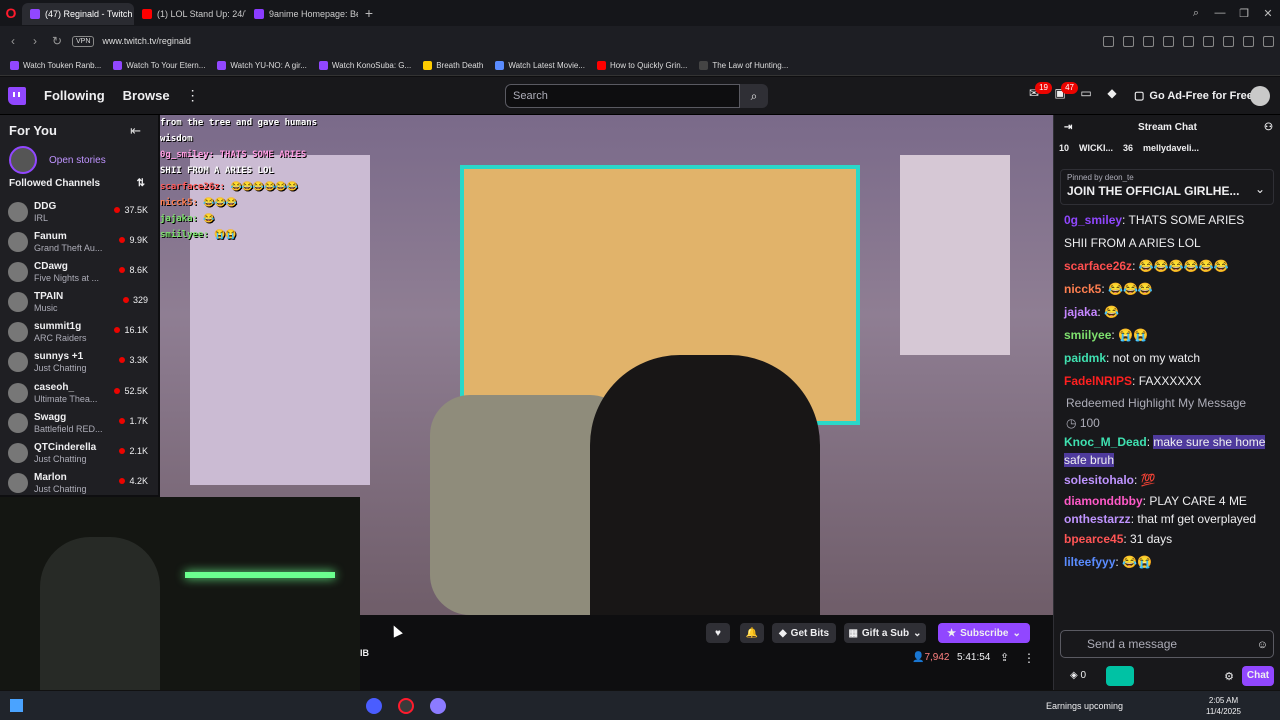 The image size is (1280, 720). What do you see at coordinates (1099, 480) in the screenshot?
I see `chat-username: solesitohalo` at bounding box center [1099, 480].